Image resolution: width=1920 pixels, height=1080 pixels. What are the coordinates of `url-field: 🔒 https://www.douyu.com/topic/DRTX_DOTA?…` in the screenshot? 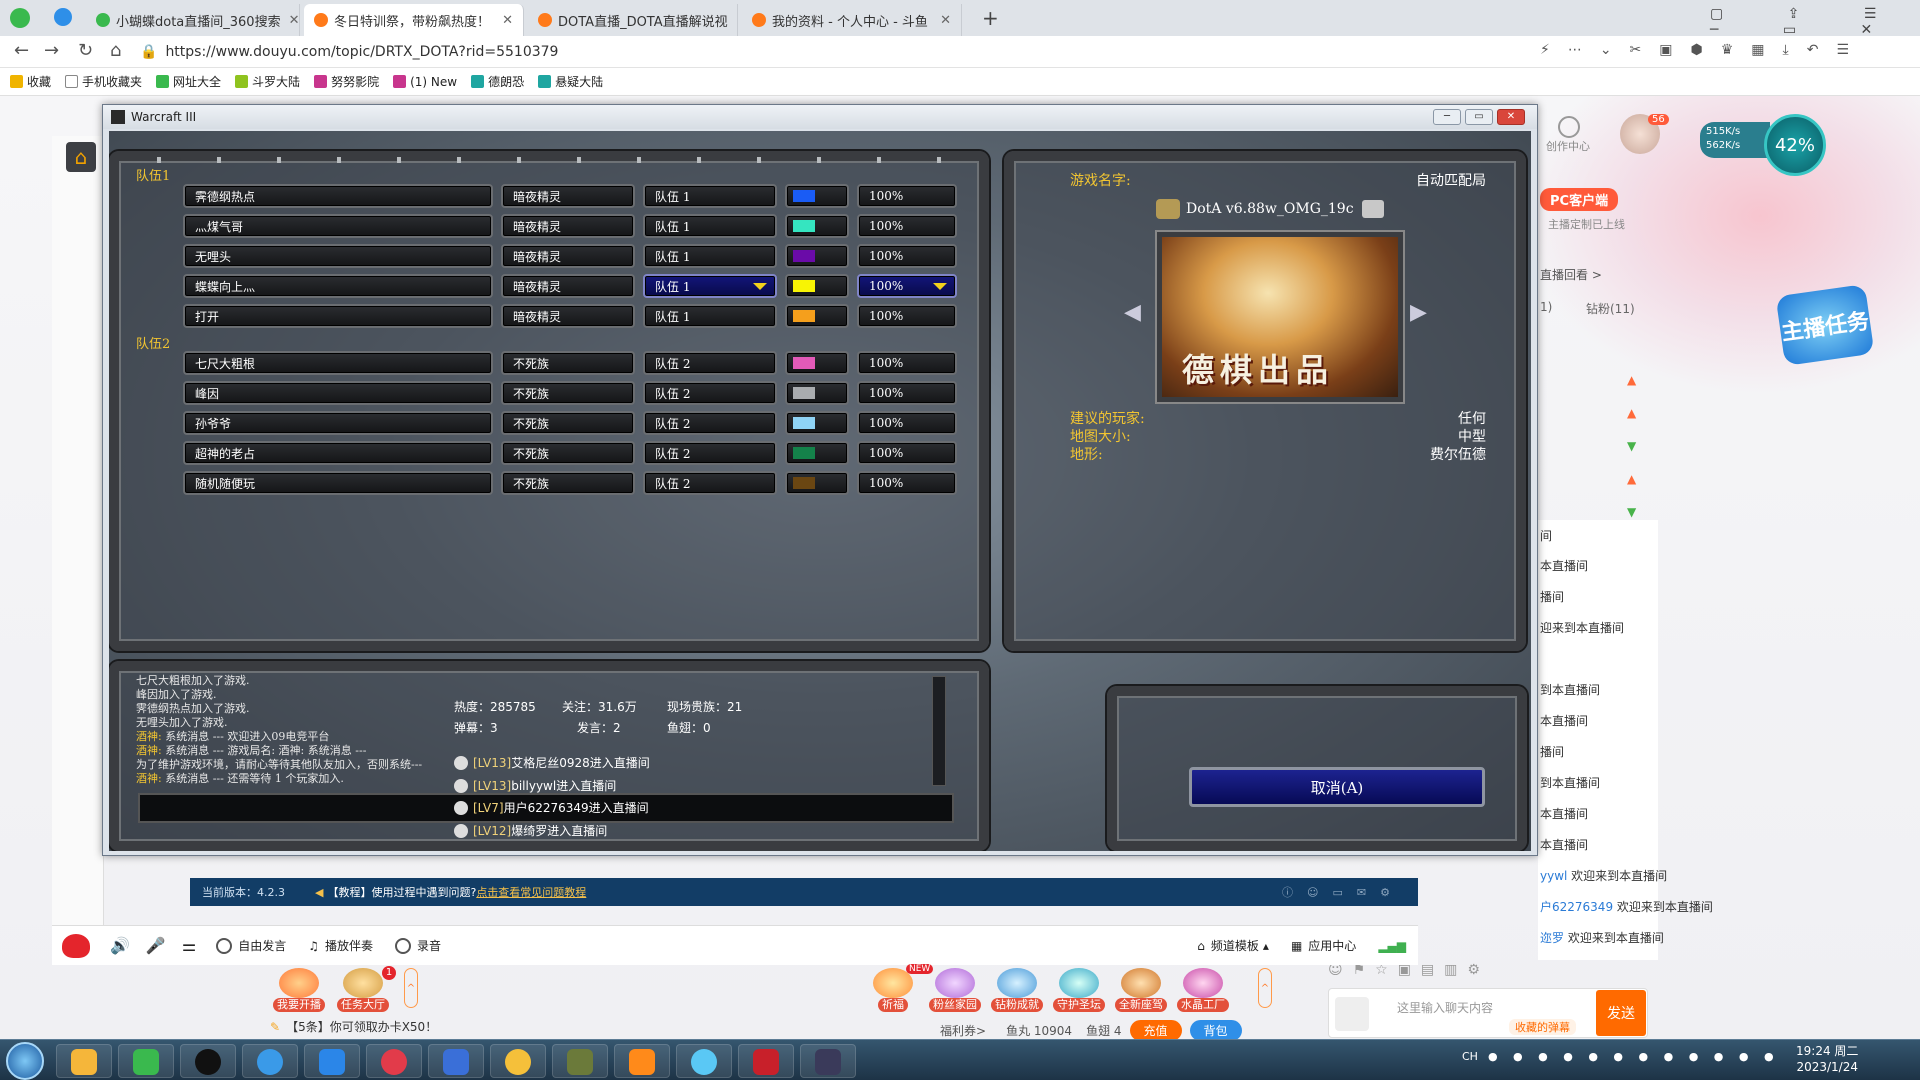 It's located at (820, 52).